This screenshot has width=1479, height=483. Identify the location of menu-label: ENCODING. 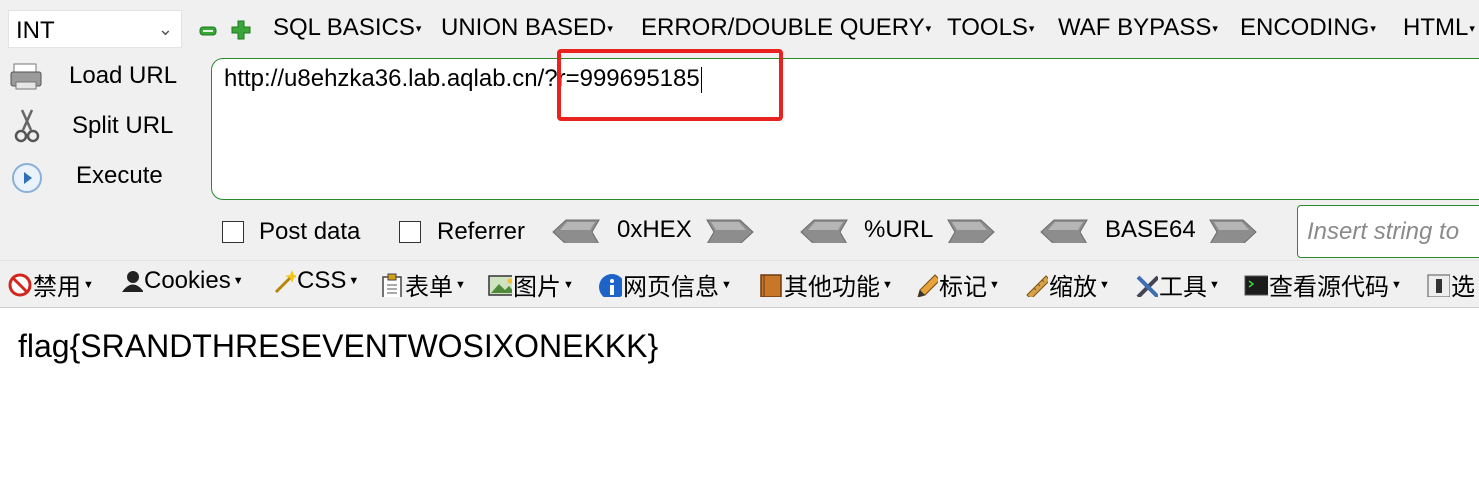
(1305, 27).